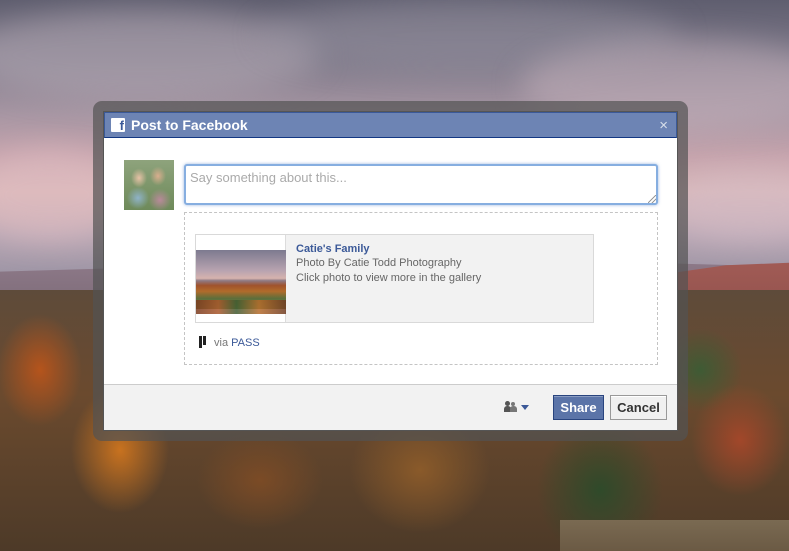 The height and width of the screenshot is (551, 789). I want to click on thumbnail-image, so click(241, 282).